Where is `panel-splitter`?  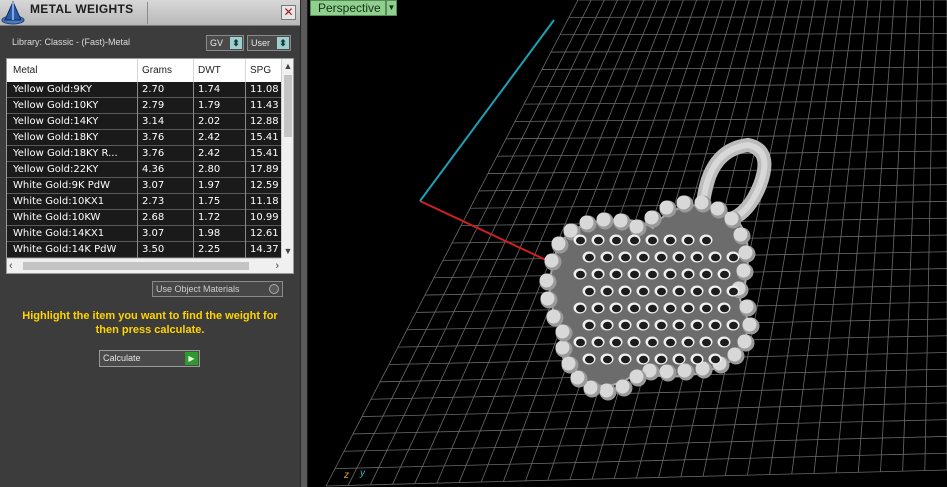
panel-splitter is located at coordinates (304, 243).